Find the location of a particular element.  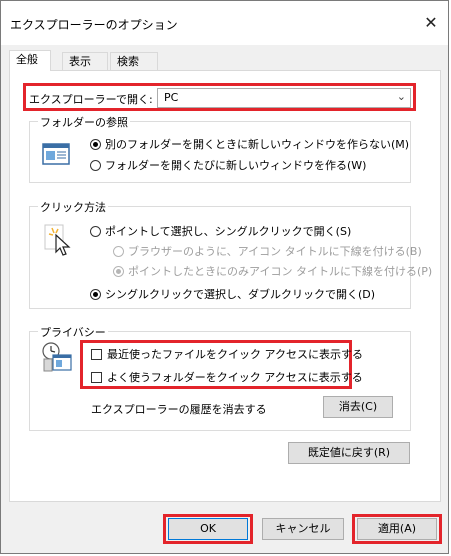

clear-history-button: 消去(C) is located at coordinates (358, 407).